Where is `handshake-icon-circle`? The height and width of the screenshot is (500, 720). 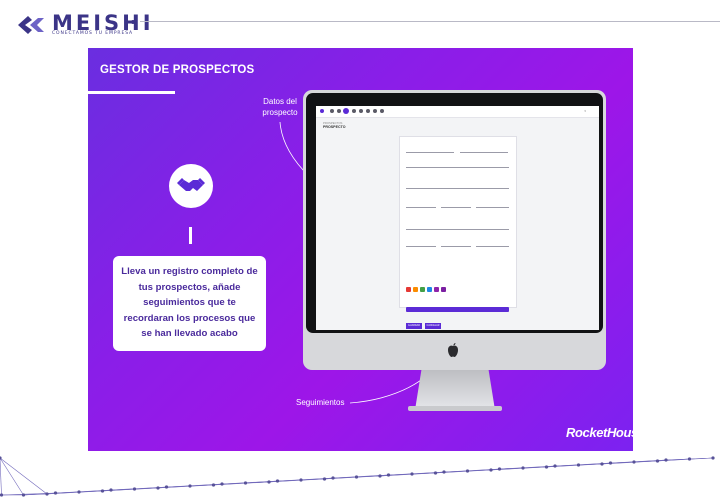
handshake-icon-circle is located at coordinates (191, 186).